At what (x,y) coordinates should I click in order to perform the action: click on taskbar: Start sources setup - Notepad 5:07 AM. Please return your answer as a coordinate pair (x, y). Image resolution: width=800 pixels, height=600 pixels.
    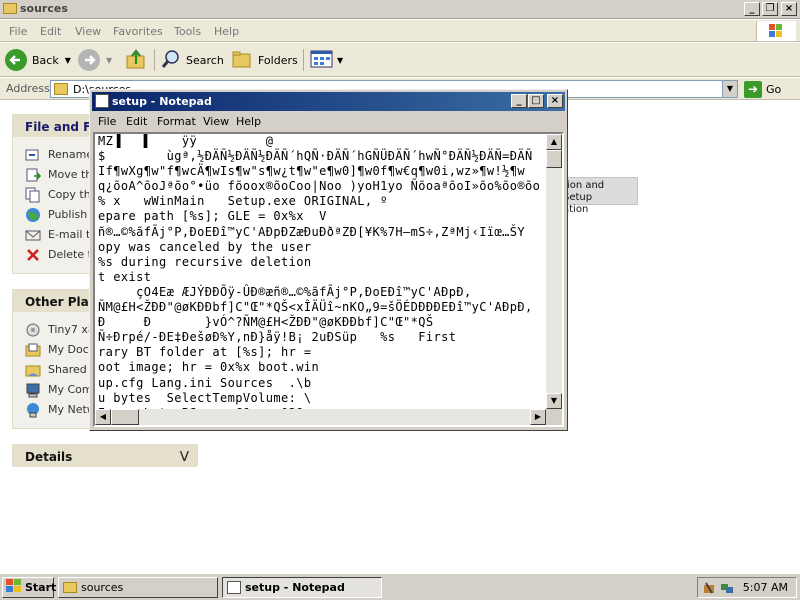
    Looking at the image, I should click on (400, 586).